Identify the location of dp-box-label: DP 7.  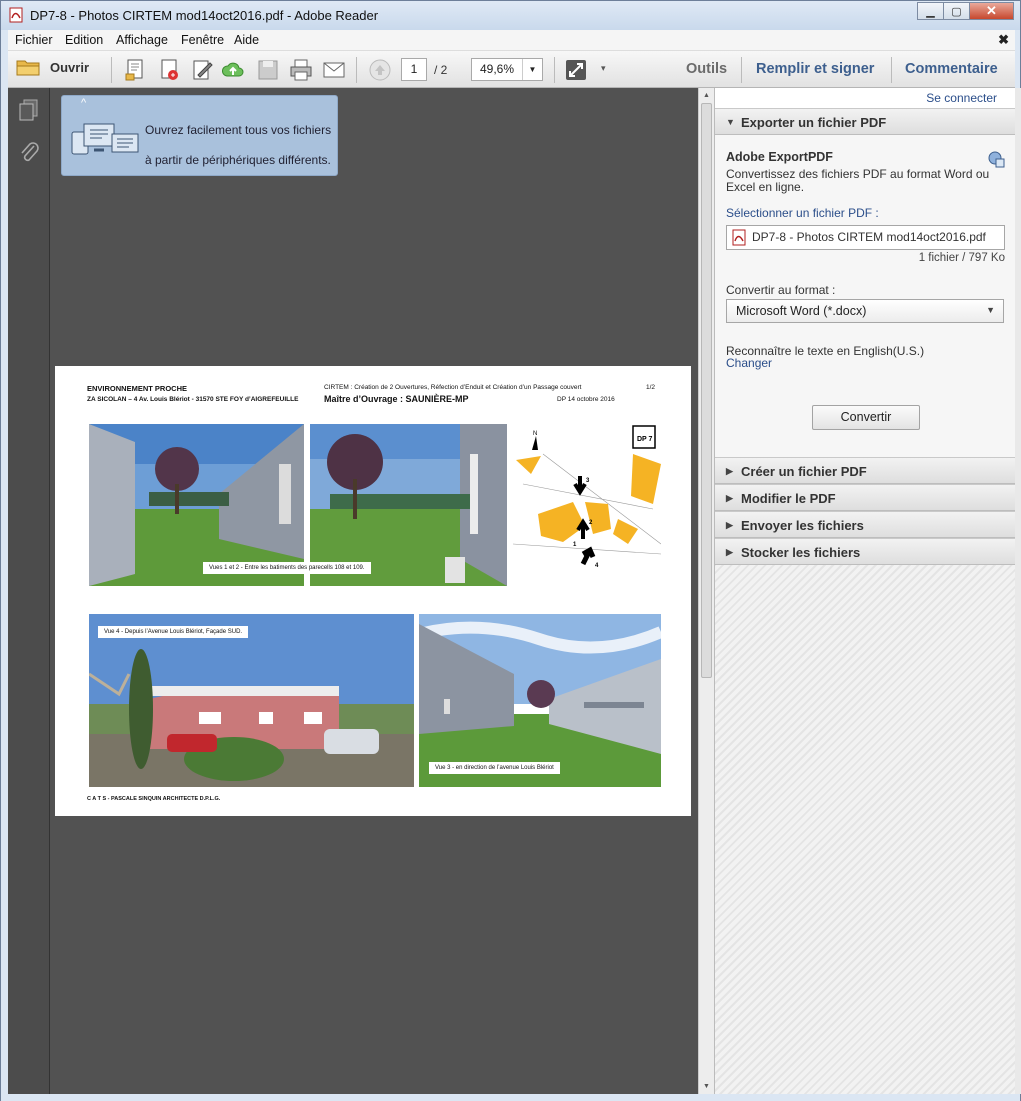
(645, 439).